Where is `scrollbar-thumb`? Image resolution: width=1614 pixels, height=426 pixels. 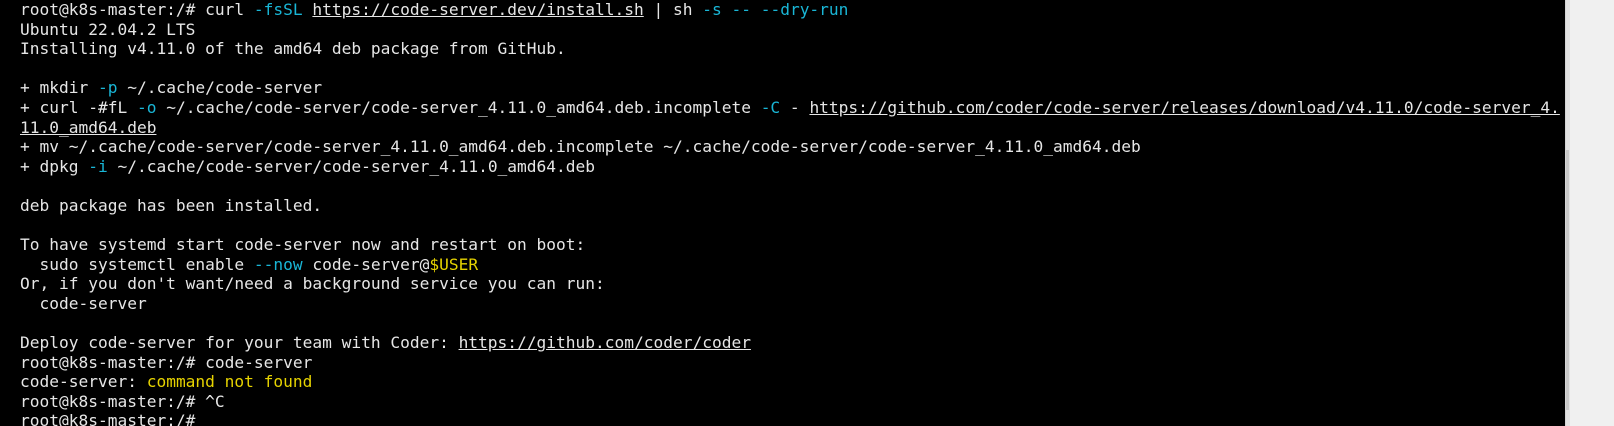
scrollbar-thumb is located at coordinates (1567, 280).